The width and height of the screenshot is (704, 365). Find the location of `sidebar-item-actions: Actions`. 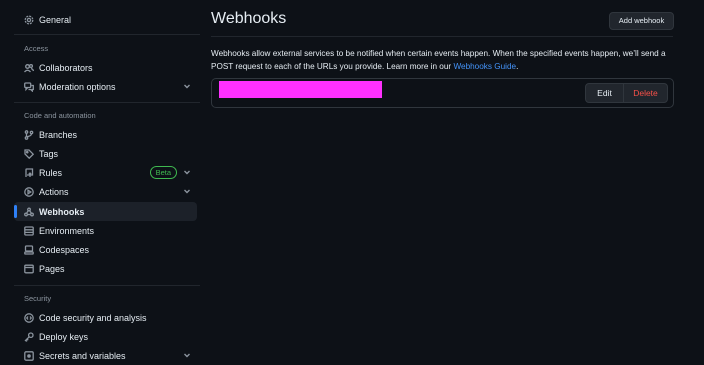

sidebar-item-actions: Actions is located at coordinates (105, 191).